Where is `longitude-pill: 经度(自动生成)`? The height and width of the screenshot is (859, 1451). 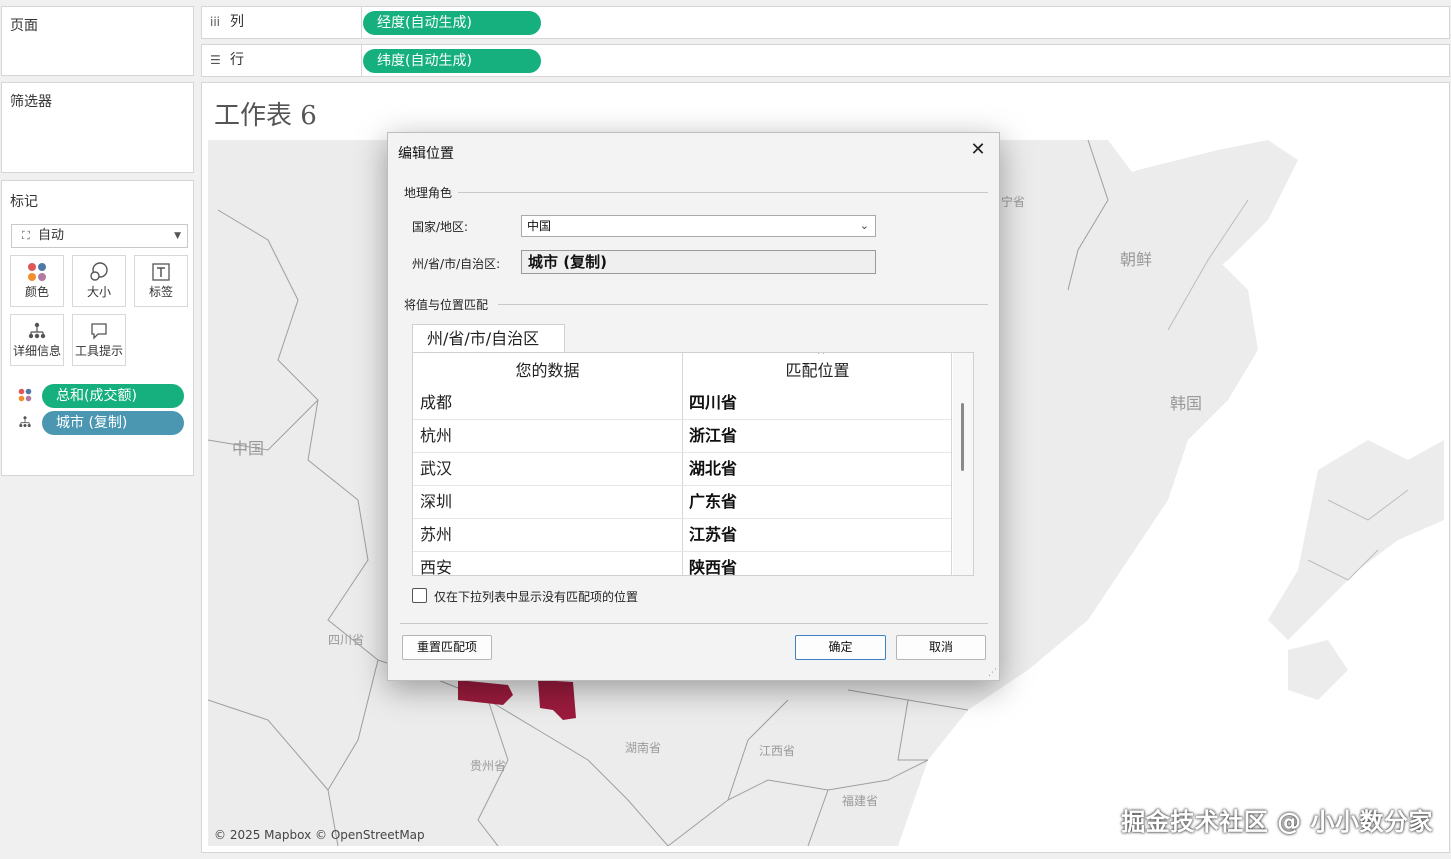
longitude-pill: 经度(自动生成) is located at coordinates (452, 23).